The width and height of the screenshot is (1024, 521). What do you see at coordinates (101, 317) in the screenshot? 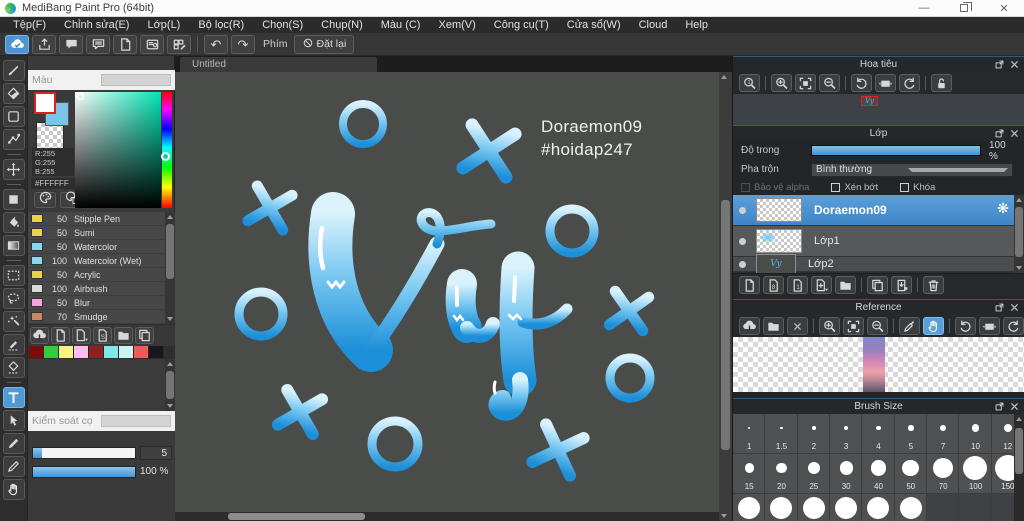
I see `brush-list-item: 70 Smudge` at bounding box center [101, 317].